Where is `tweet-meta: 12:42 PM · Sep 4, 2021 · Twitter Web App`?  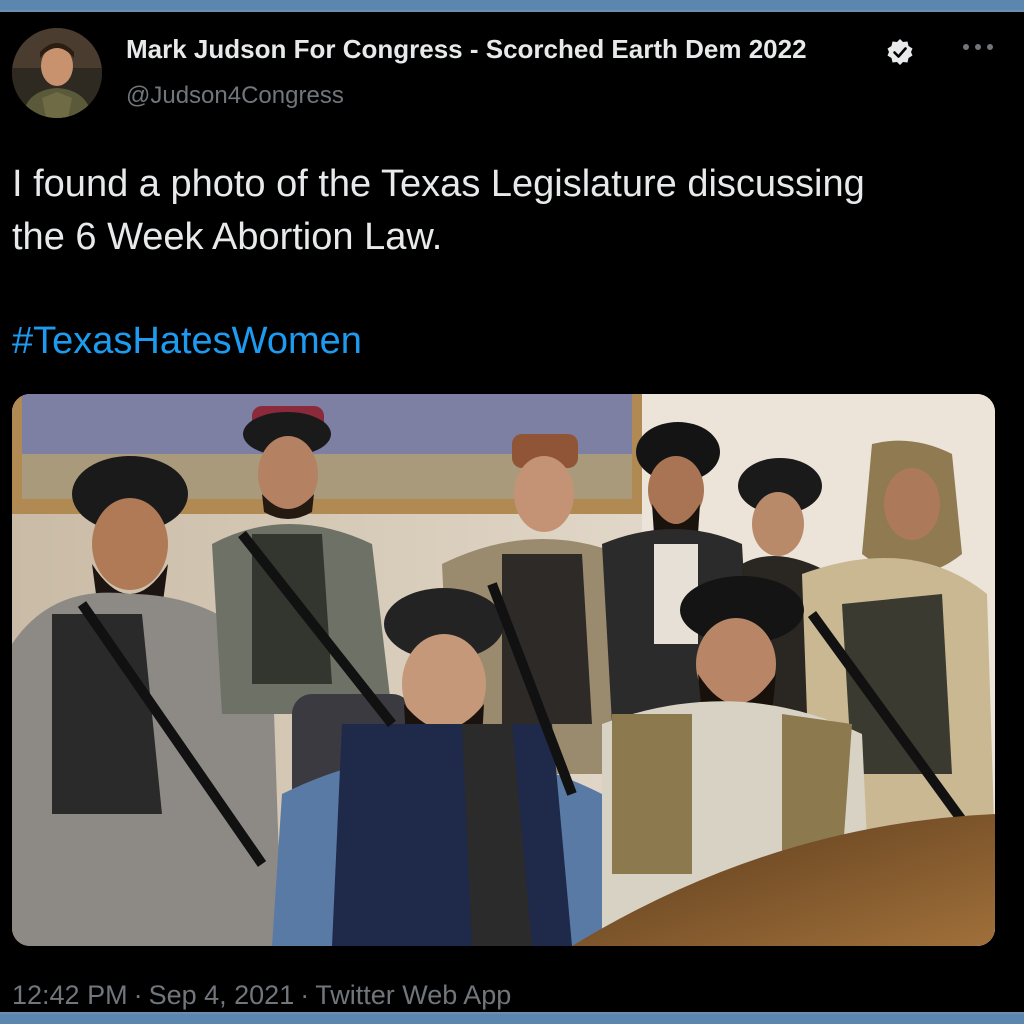
tweet-meta: 12:42 PM · Sep 4, 2021 · Twitter Web App is located at coordinates (261, 995).